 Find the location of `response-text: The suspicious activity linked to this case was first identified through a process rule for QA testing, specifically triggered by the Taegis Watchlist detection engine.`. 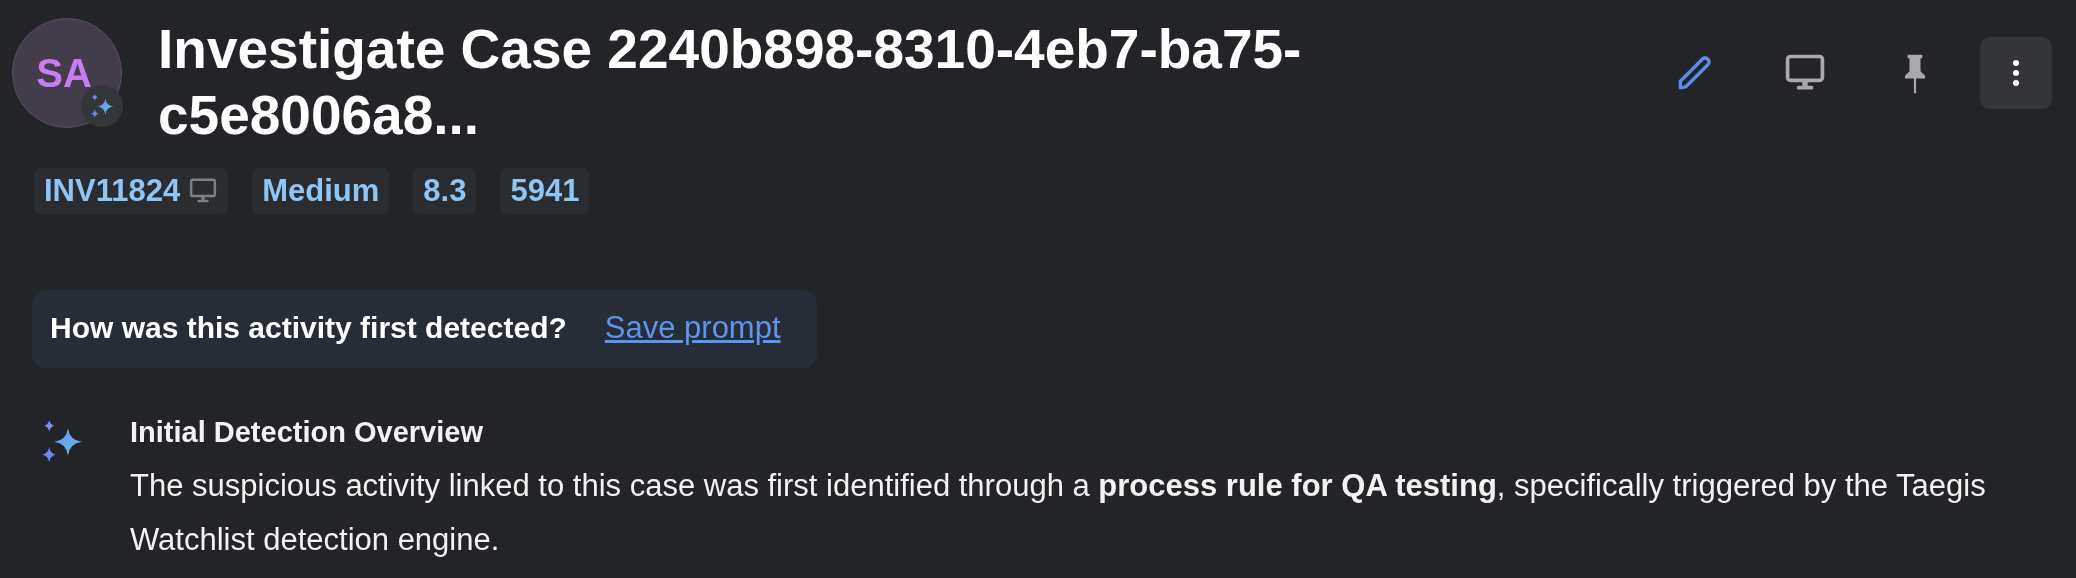

response-text: The suspicious activity linked to this case was first identified through a process rule for QA testing, specifically triggered by the Taegis Watchlist detection engine. is located at coordinates (1058, 513).